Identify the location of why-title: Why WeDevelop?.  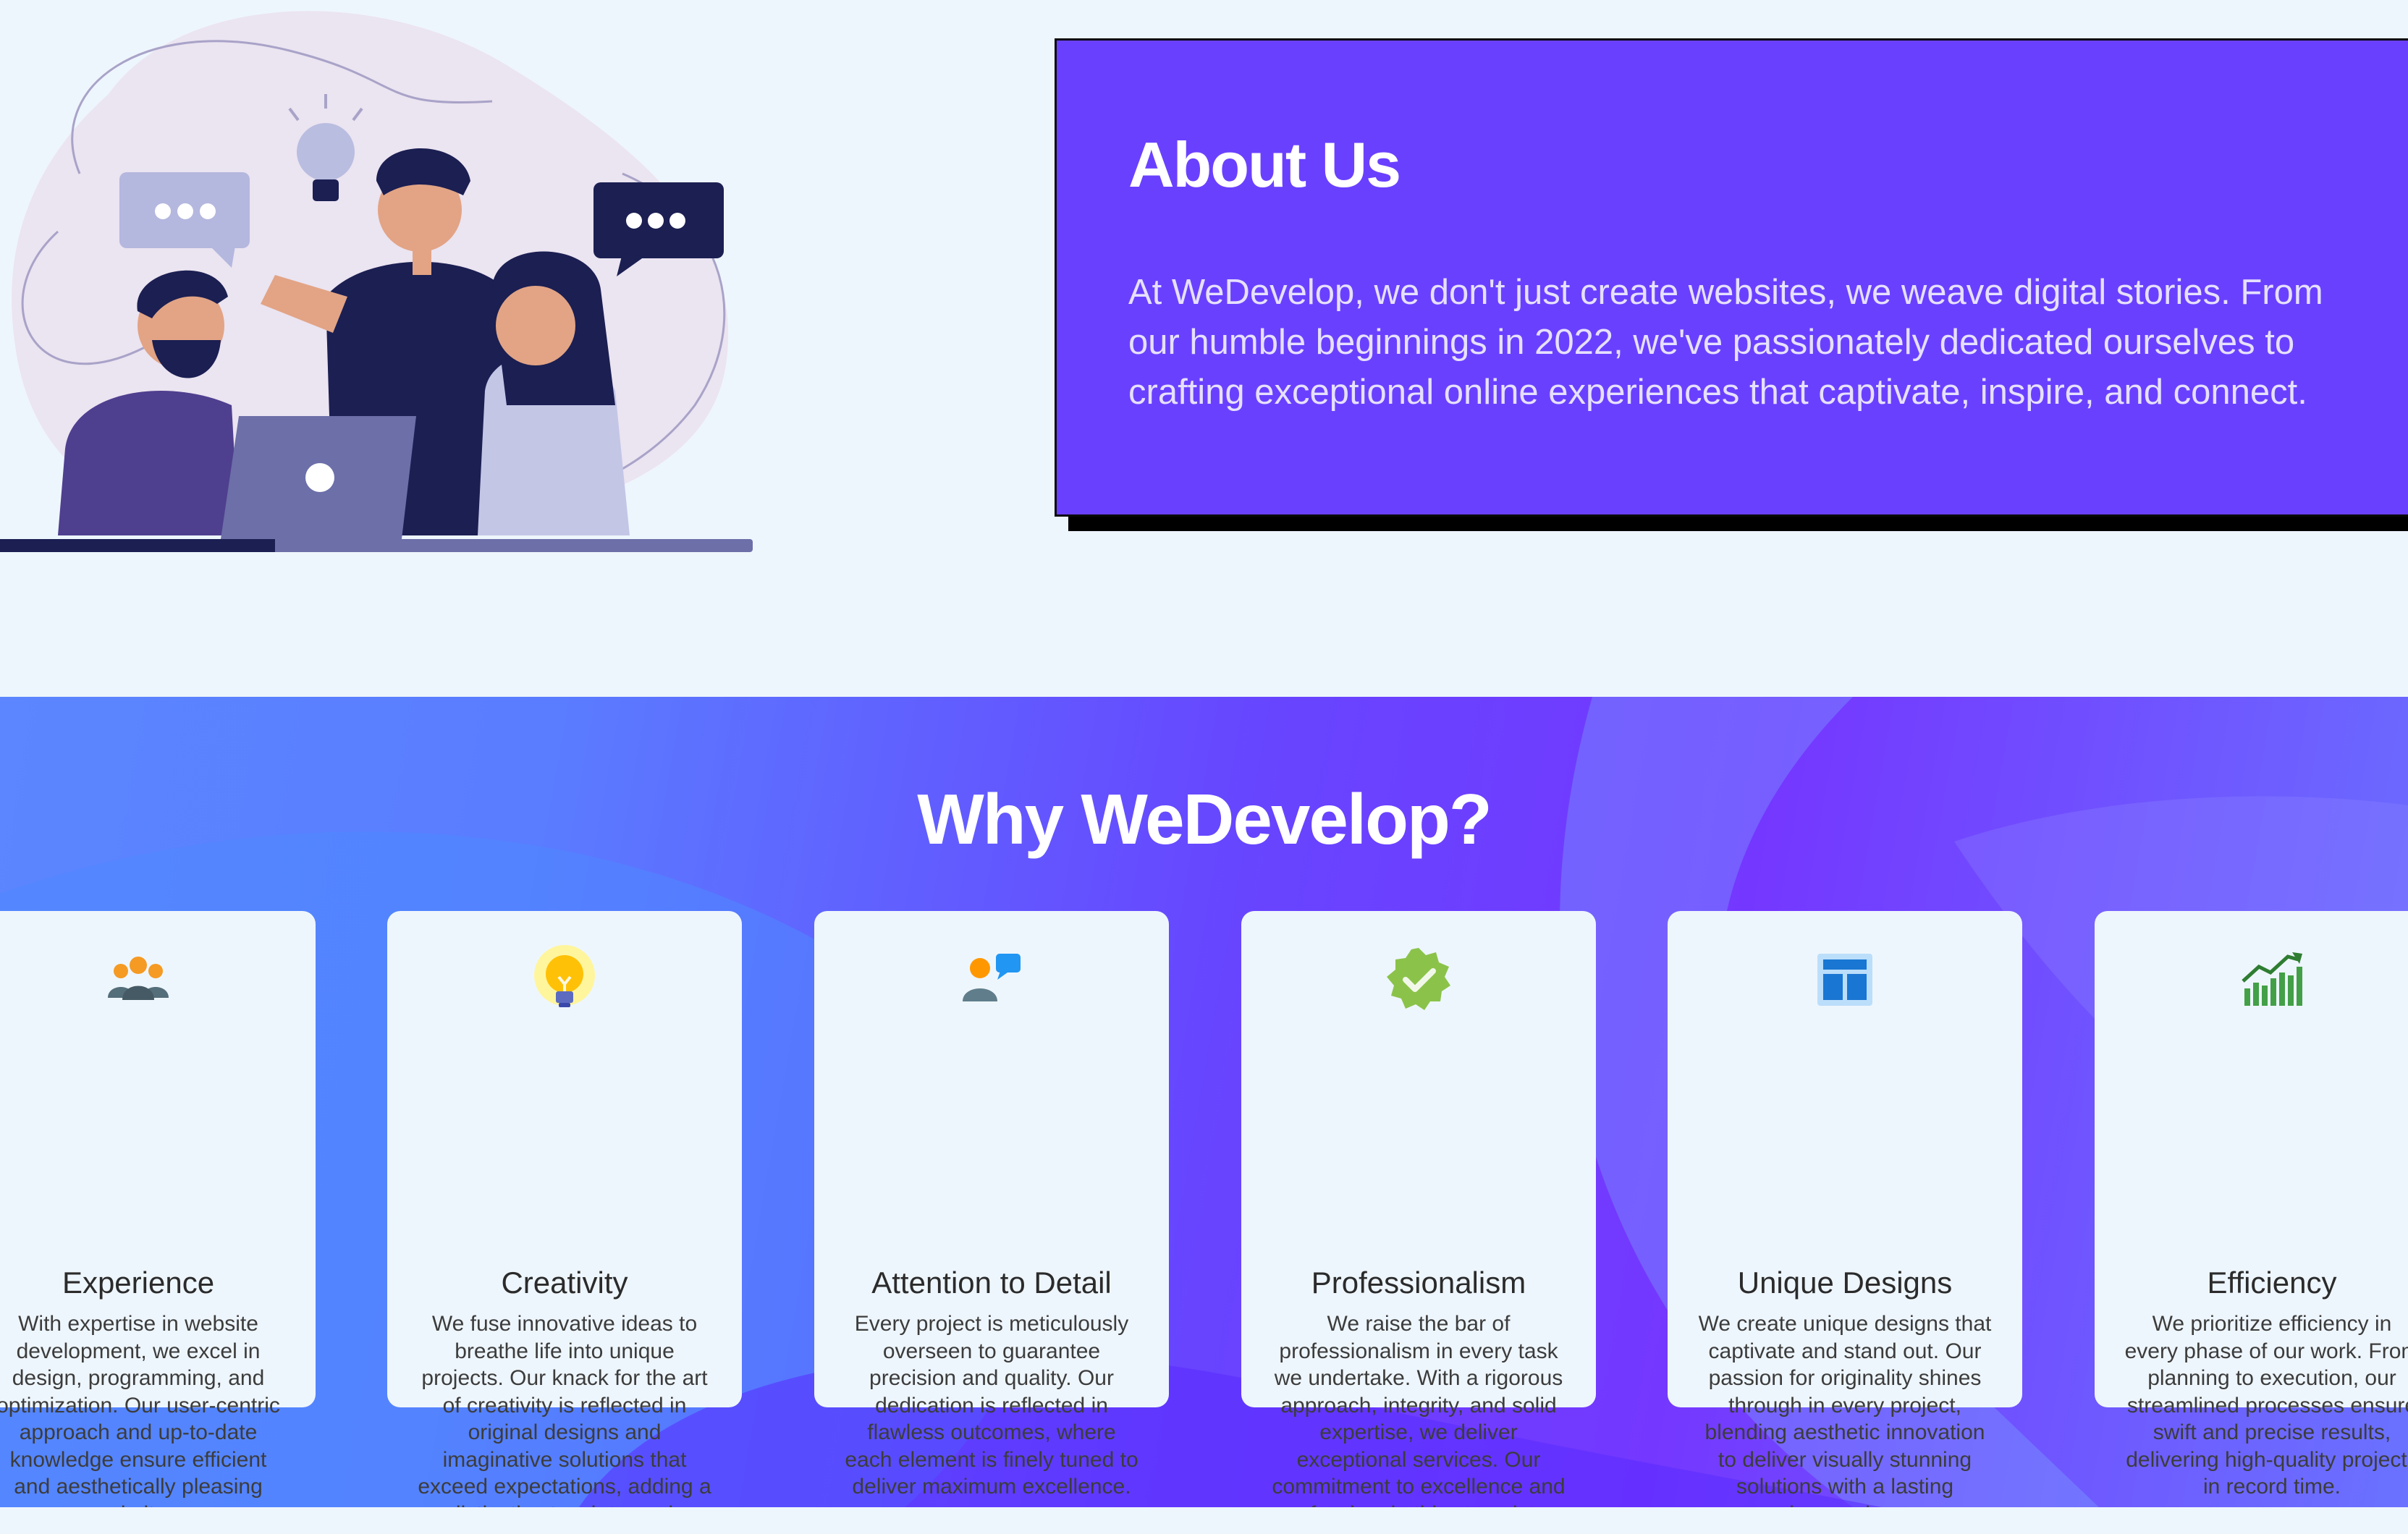
(1204, 819).